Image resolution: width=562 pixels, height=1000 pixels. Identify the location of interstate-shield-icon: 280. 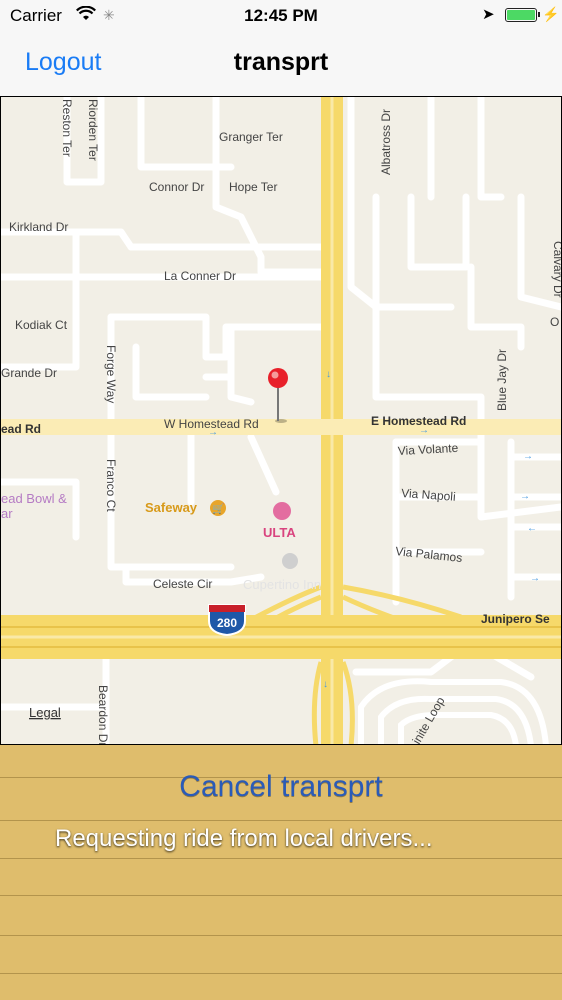
(227, 620).